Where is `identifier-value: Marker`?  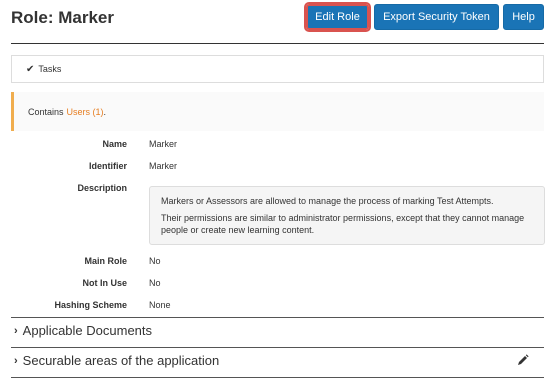 identifier-value: Marker is located at coordinates (163, 166).